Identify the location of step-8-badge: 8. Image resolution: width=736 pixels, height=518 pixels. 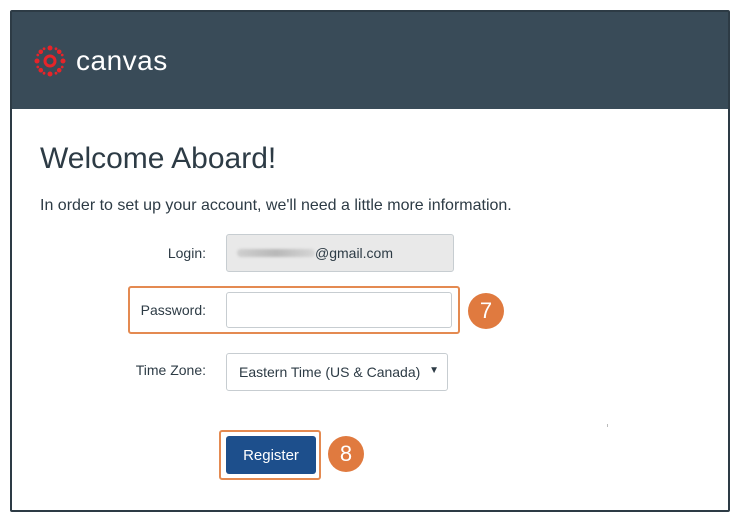
(346, 454).